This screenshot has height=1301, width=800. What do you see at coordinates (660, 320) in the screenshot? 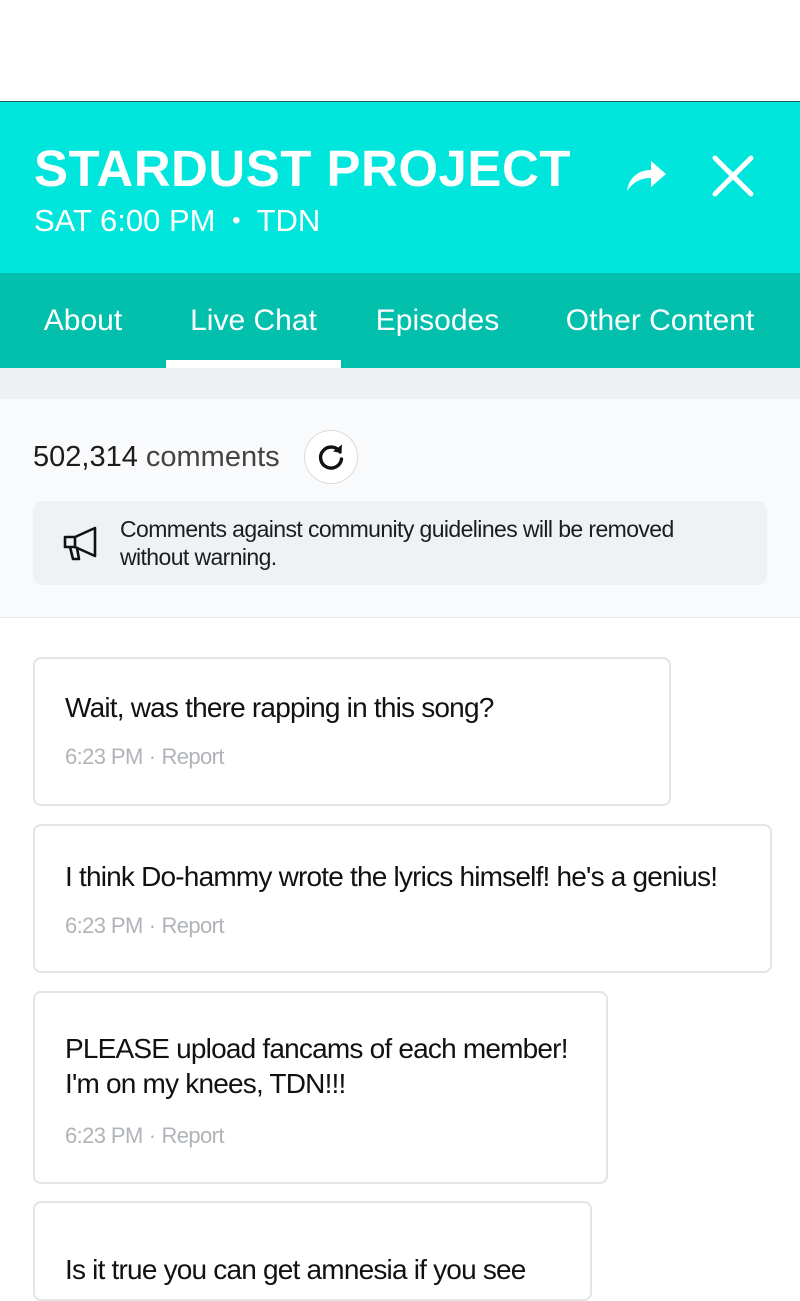
I see `tab-other-content: Other Content` at bounding box center [660, 320].